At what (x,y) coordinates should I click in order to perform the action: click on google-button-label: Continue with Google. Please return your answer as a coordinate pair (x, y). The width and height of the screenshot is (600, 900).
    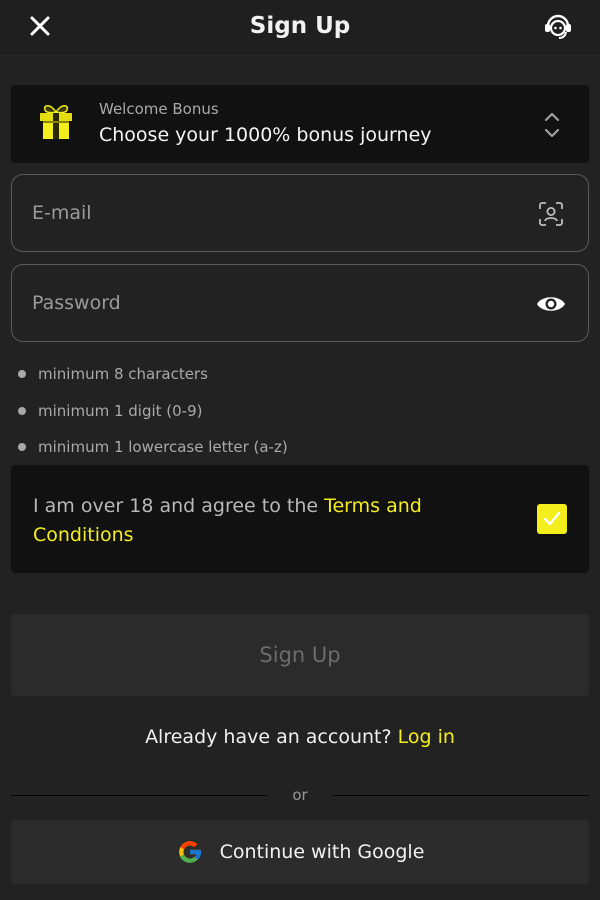
    Looking at the image, I should click on (322, 852).